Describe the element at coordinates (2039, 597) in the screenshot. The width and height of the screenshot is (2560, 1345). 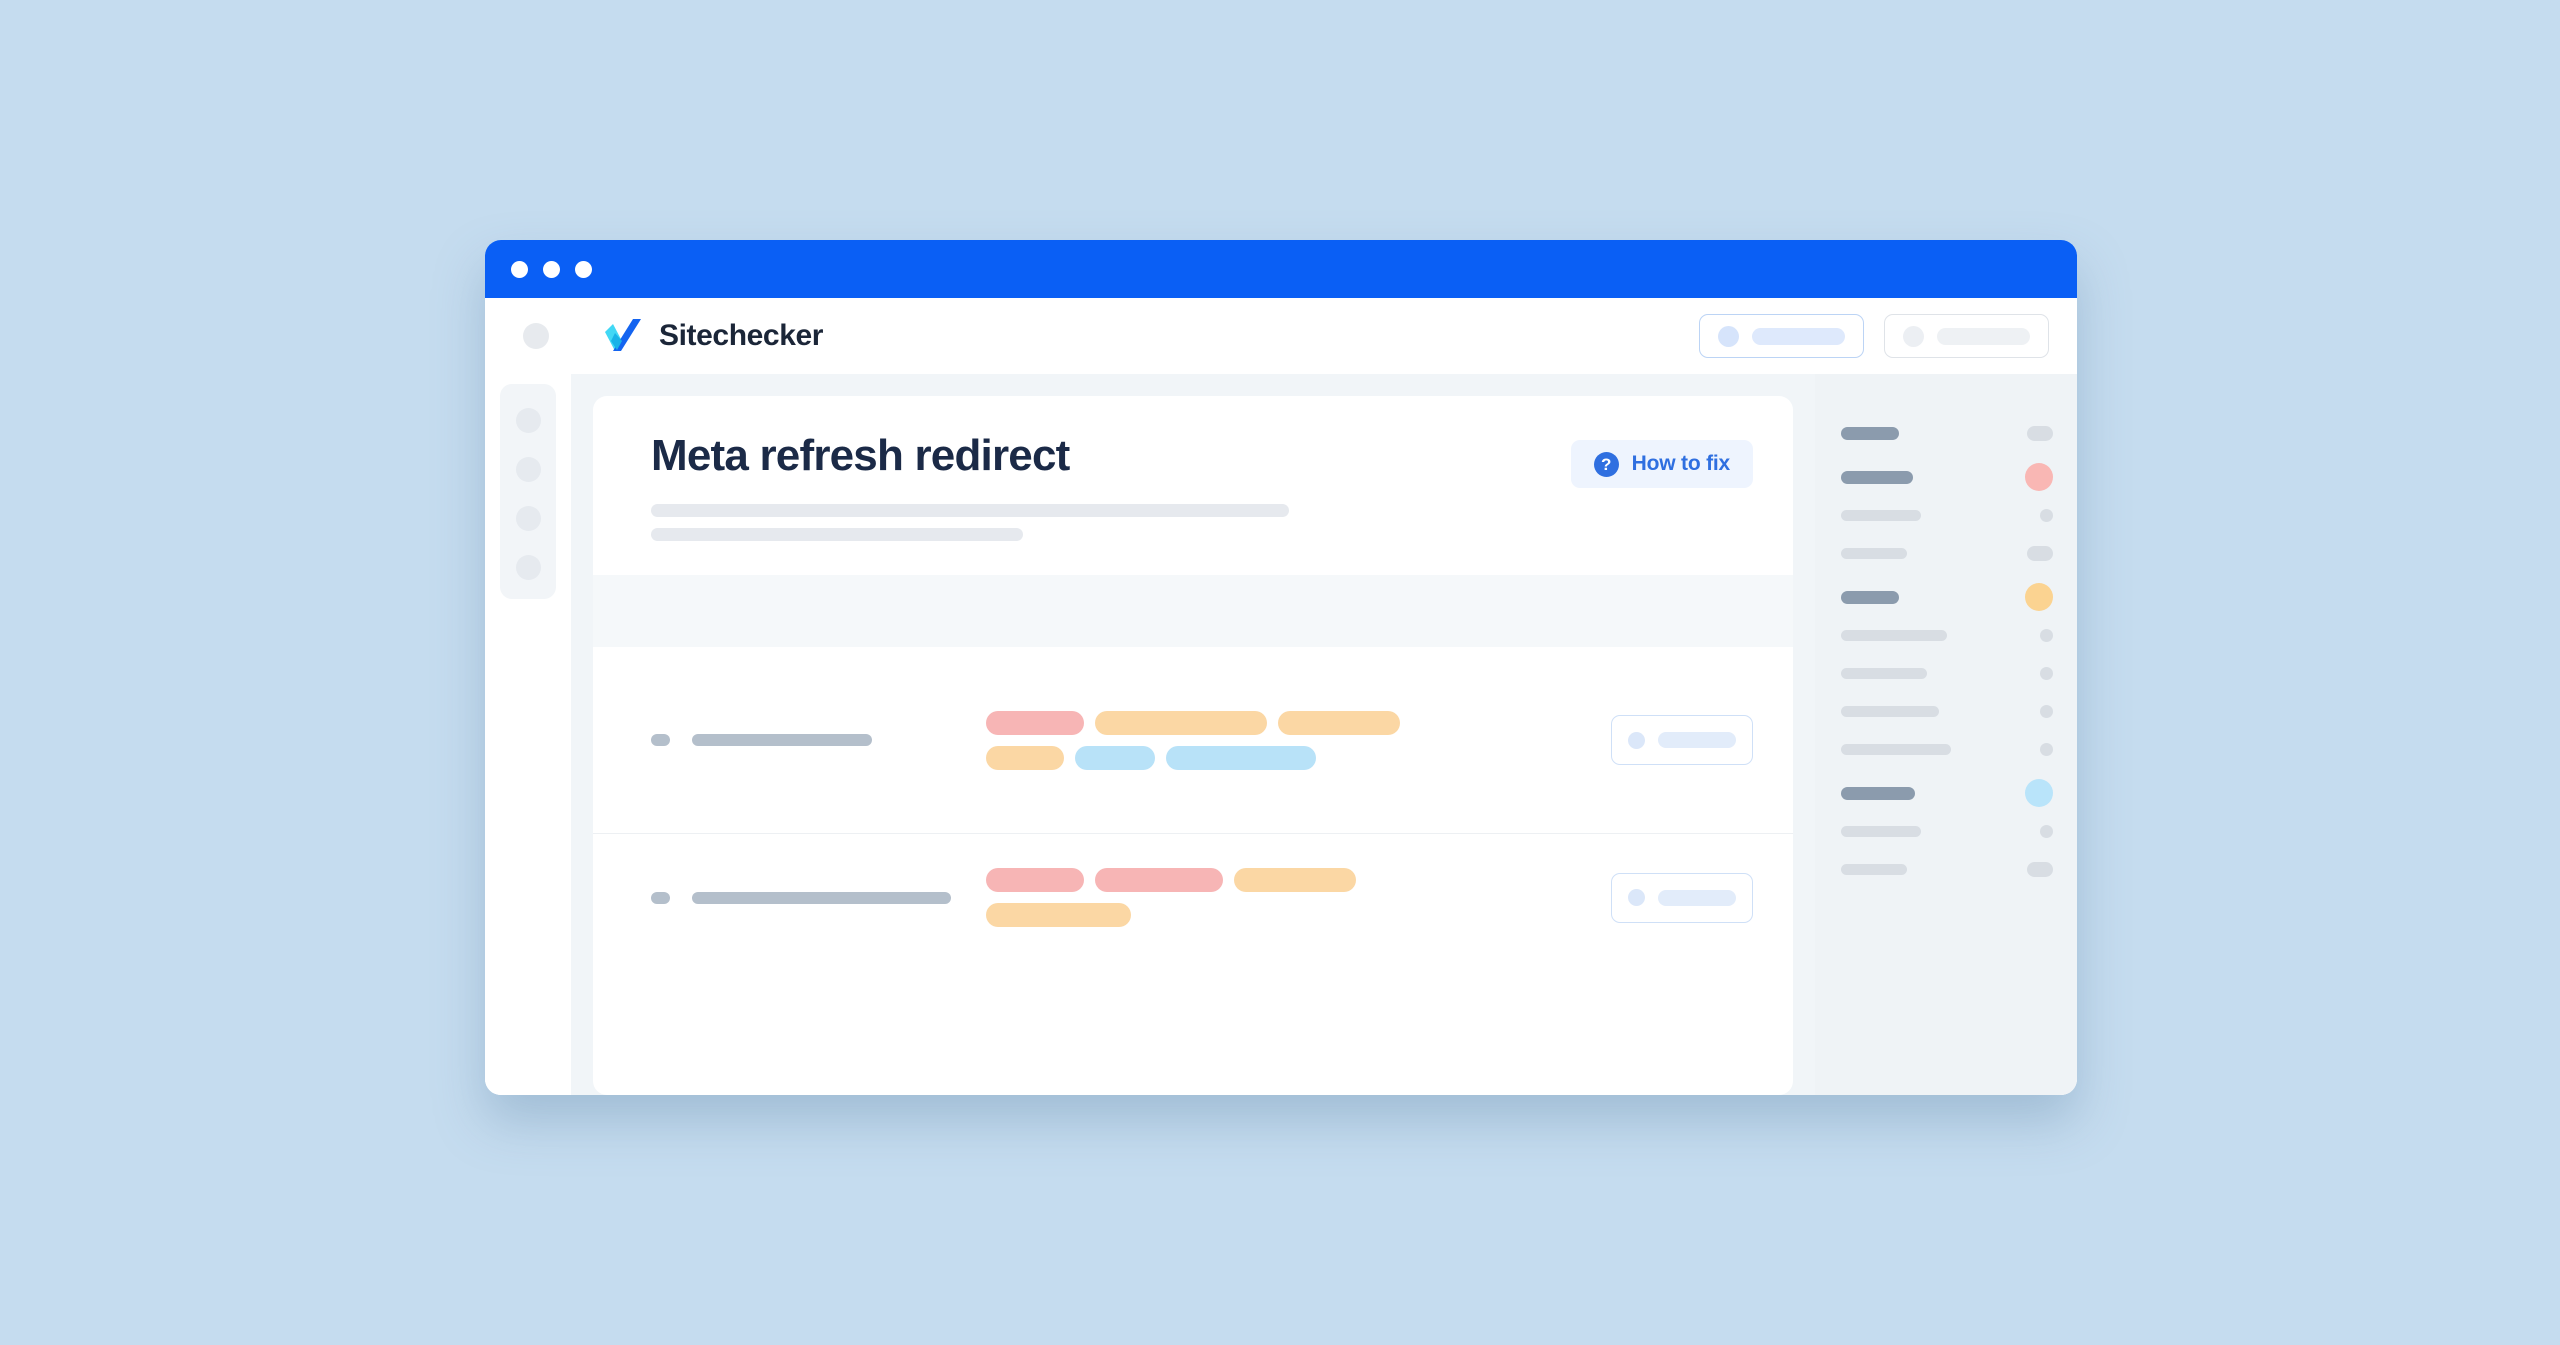
I see `status-badge-warning` at that location.